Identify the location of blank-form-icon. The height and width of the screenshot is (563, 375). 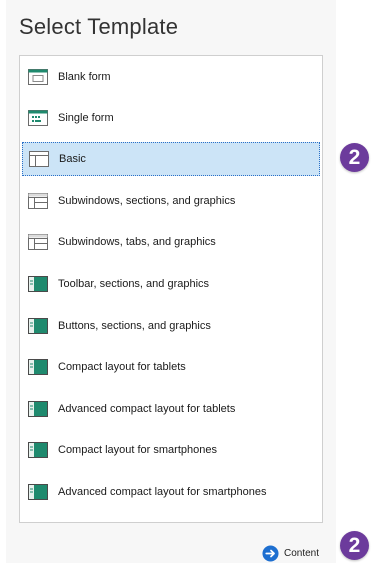
(38, 77).